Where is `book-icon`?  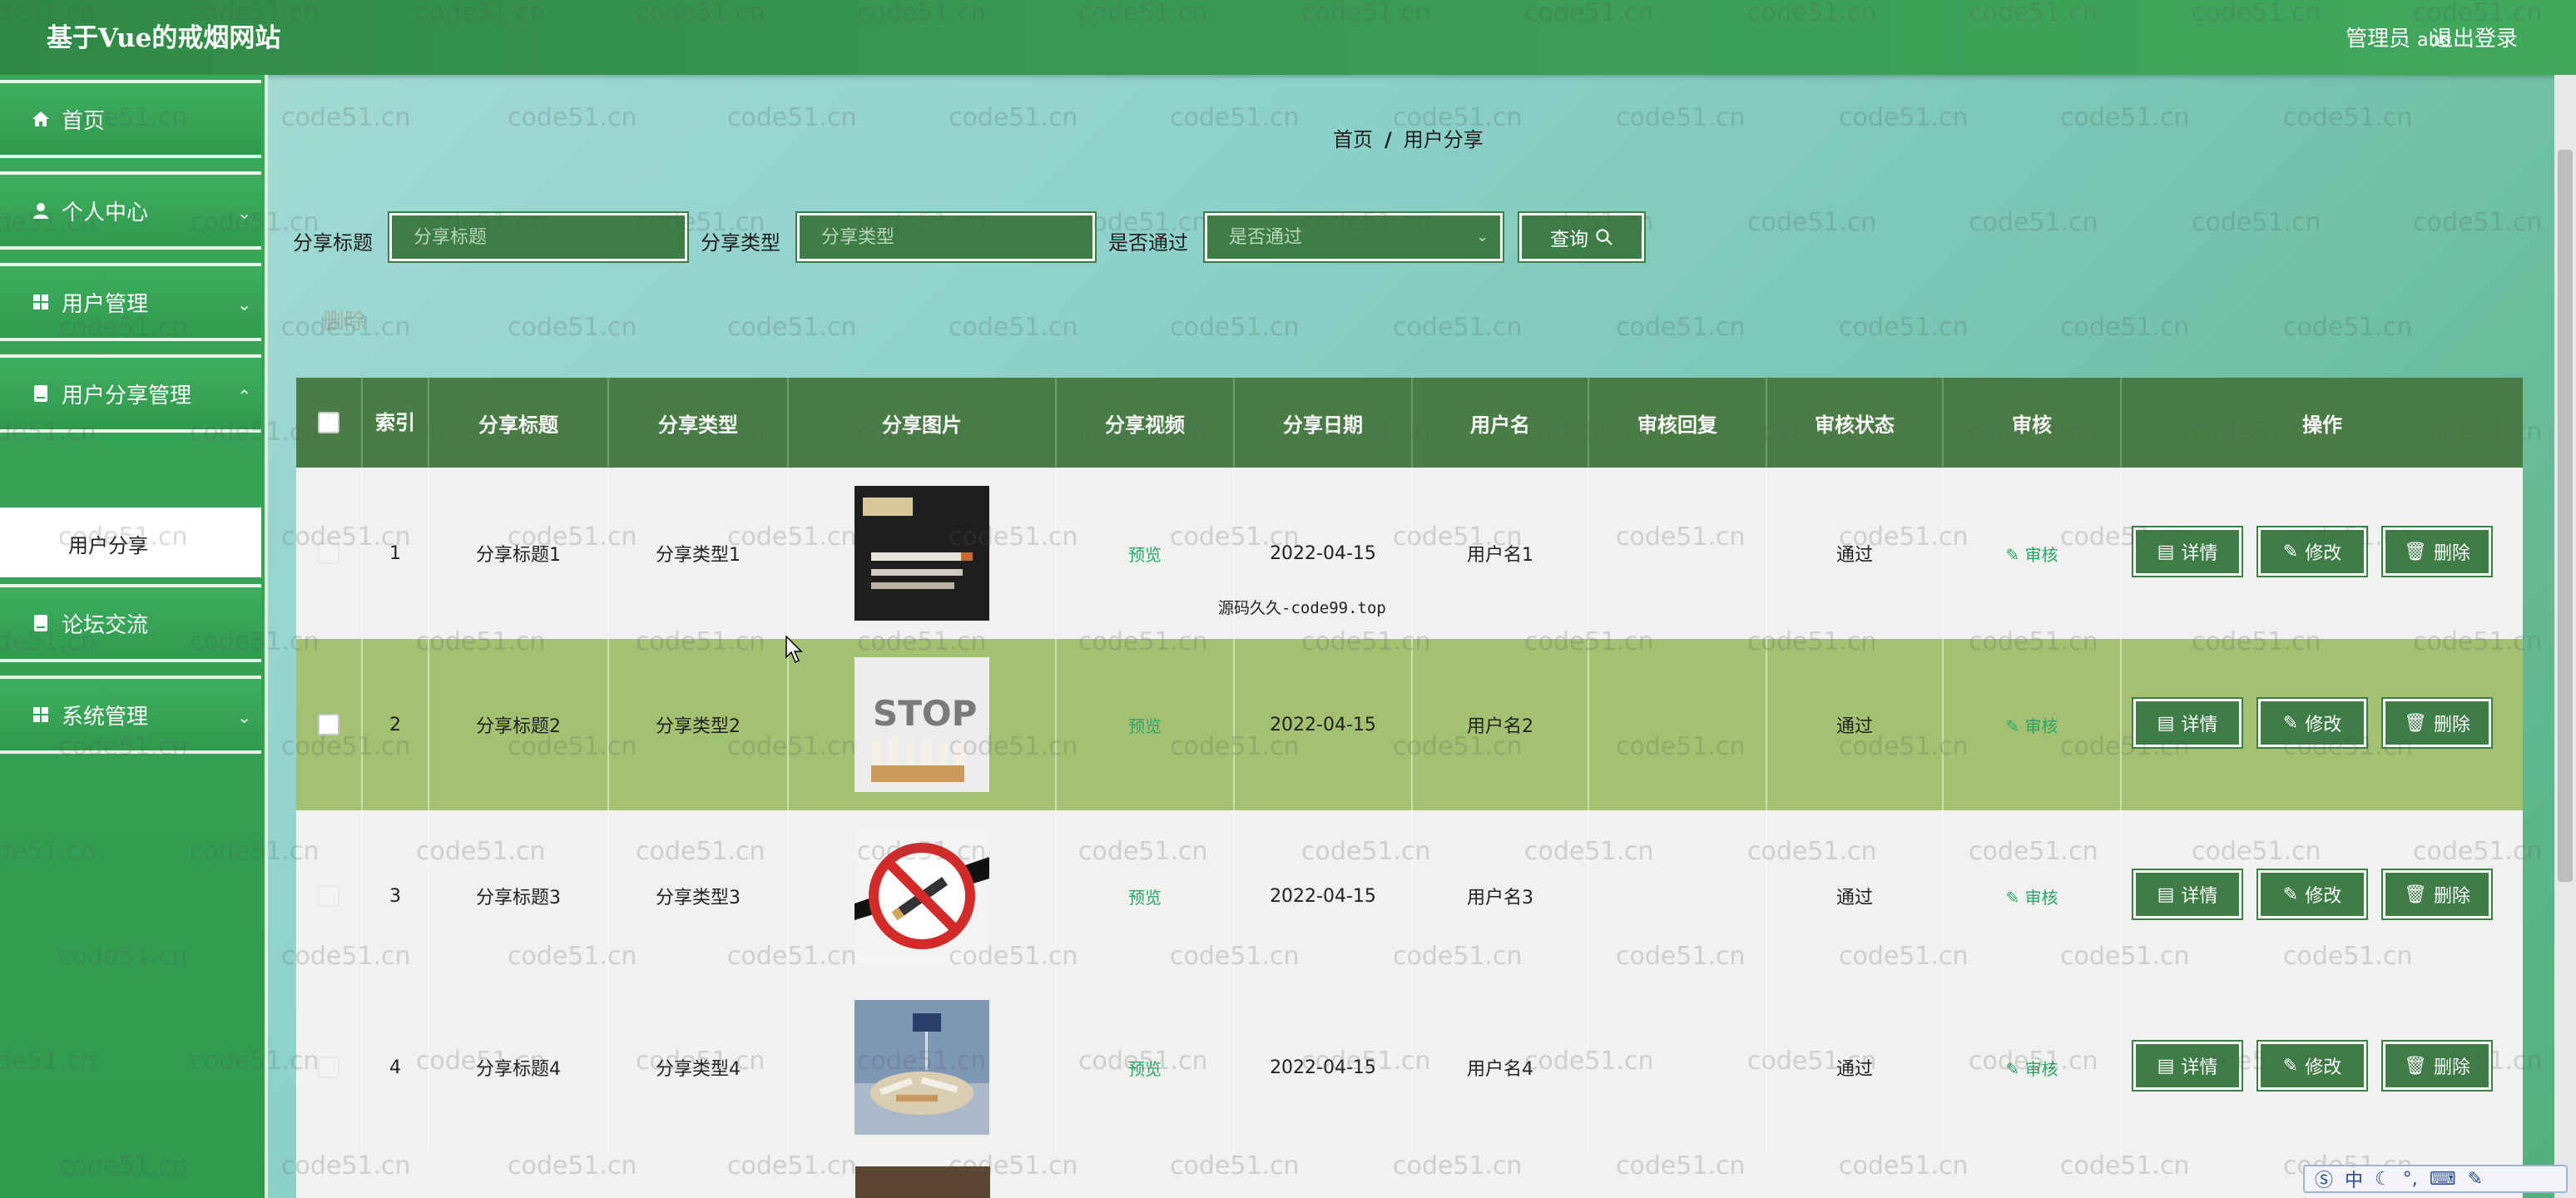 book-icon is located at coordinates (41, 394).